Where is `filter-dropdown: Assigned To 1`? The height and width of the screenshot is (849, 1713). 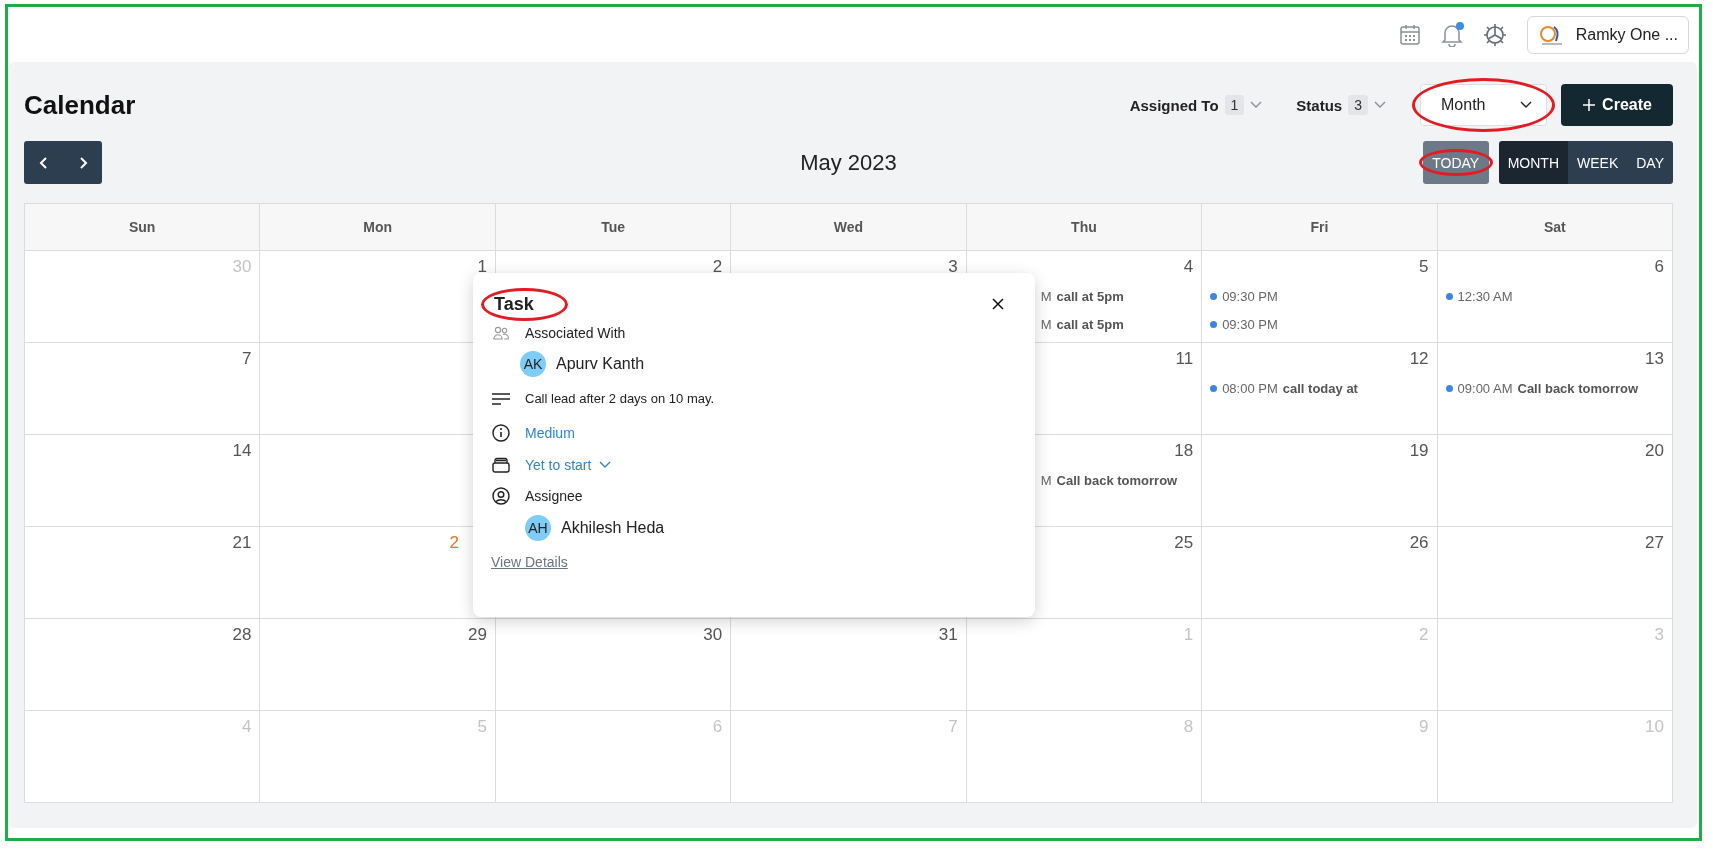 filter-dropdown: Assigned To 1 is located at coordinates (1196, 105).